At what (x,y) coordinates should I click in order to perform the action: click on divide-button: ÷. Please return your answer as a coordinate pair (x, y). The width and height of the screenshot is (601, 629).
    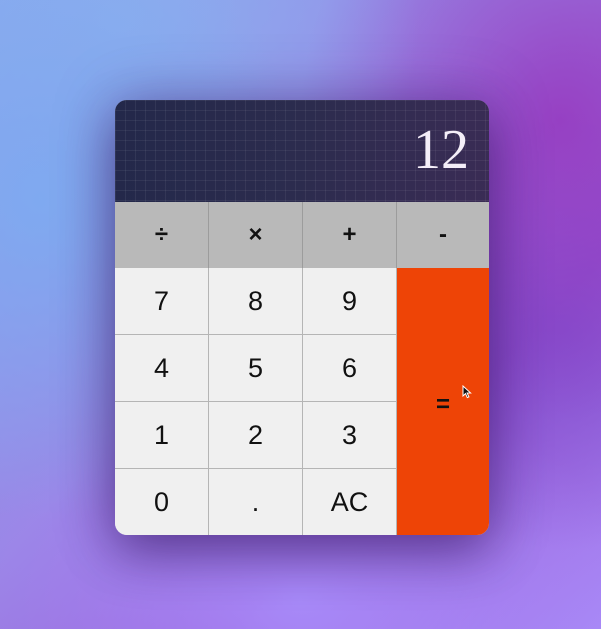
    Looking at the image, I should click on (162, 235).